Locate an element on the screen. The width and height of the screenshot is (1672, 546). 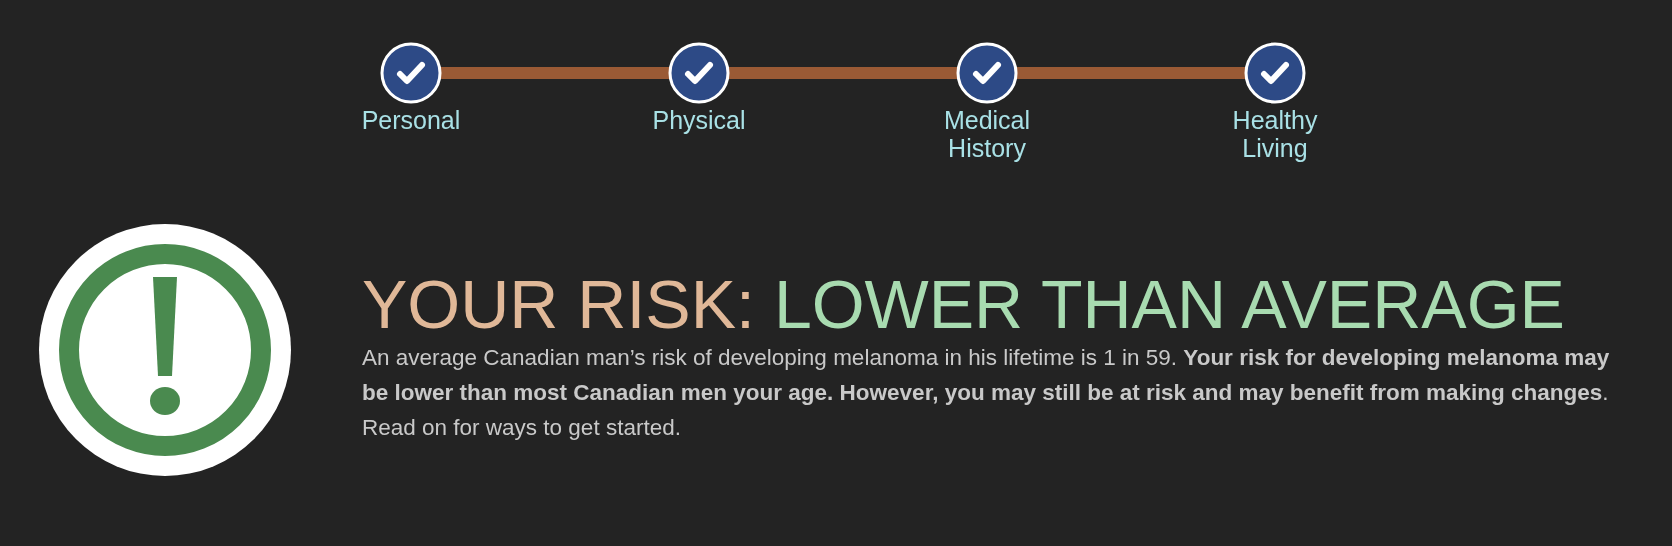
step-label: Medical History is located at coordinates (987, 134).